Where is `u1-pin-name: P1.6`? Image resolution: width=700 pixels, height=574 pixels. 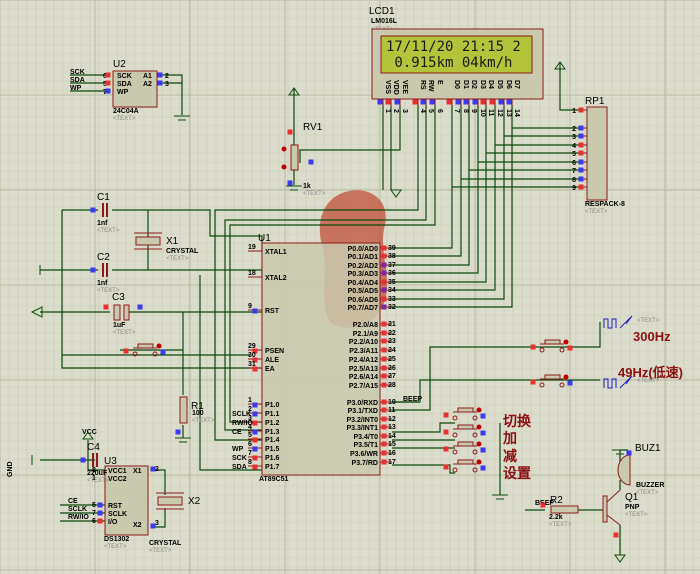 u1-pin-name: P1.6 is located at coordinates (272, 458).